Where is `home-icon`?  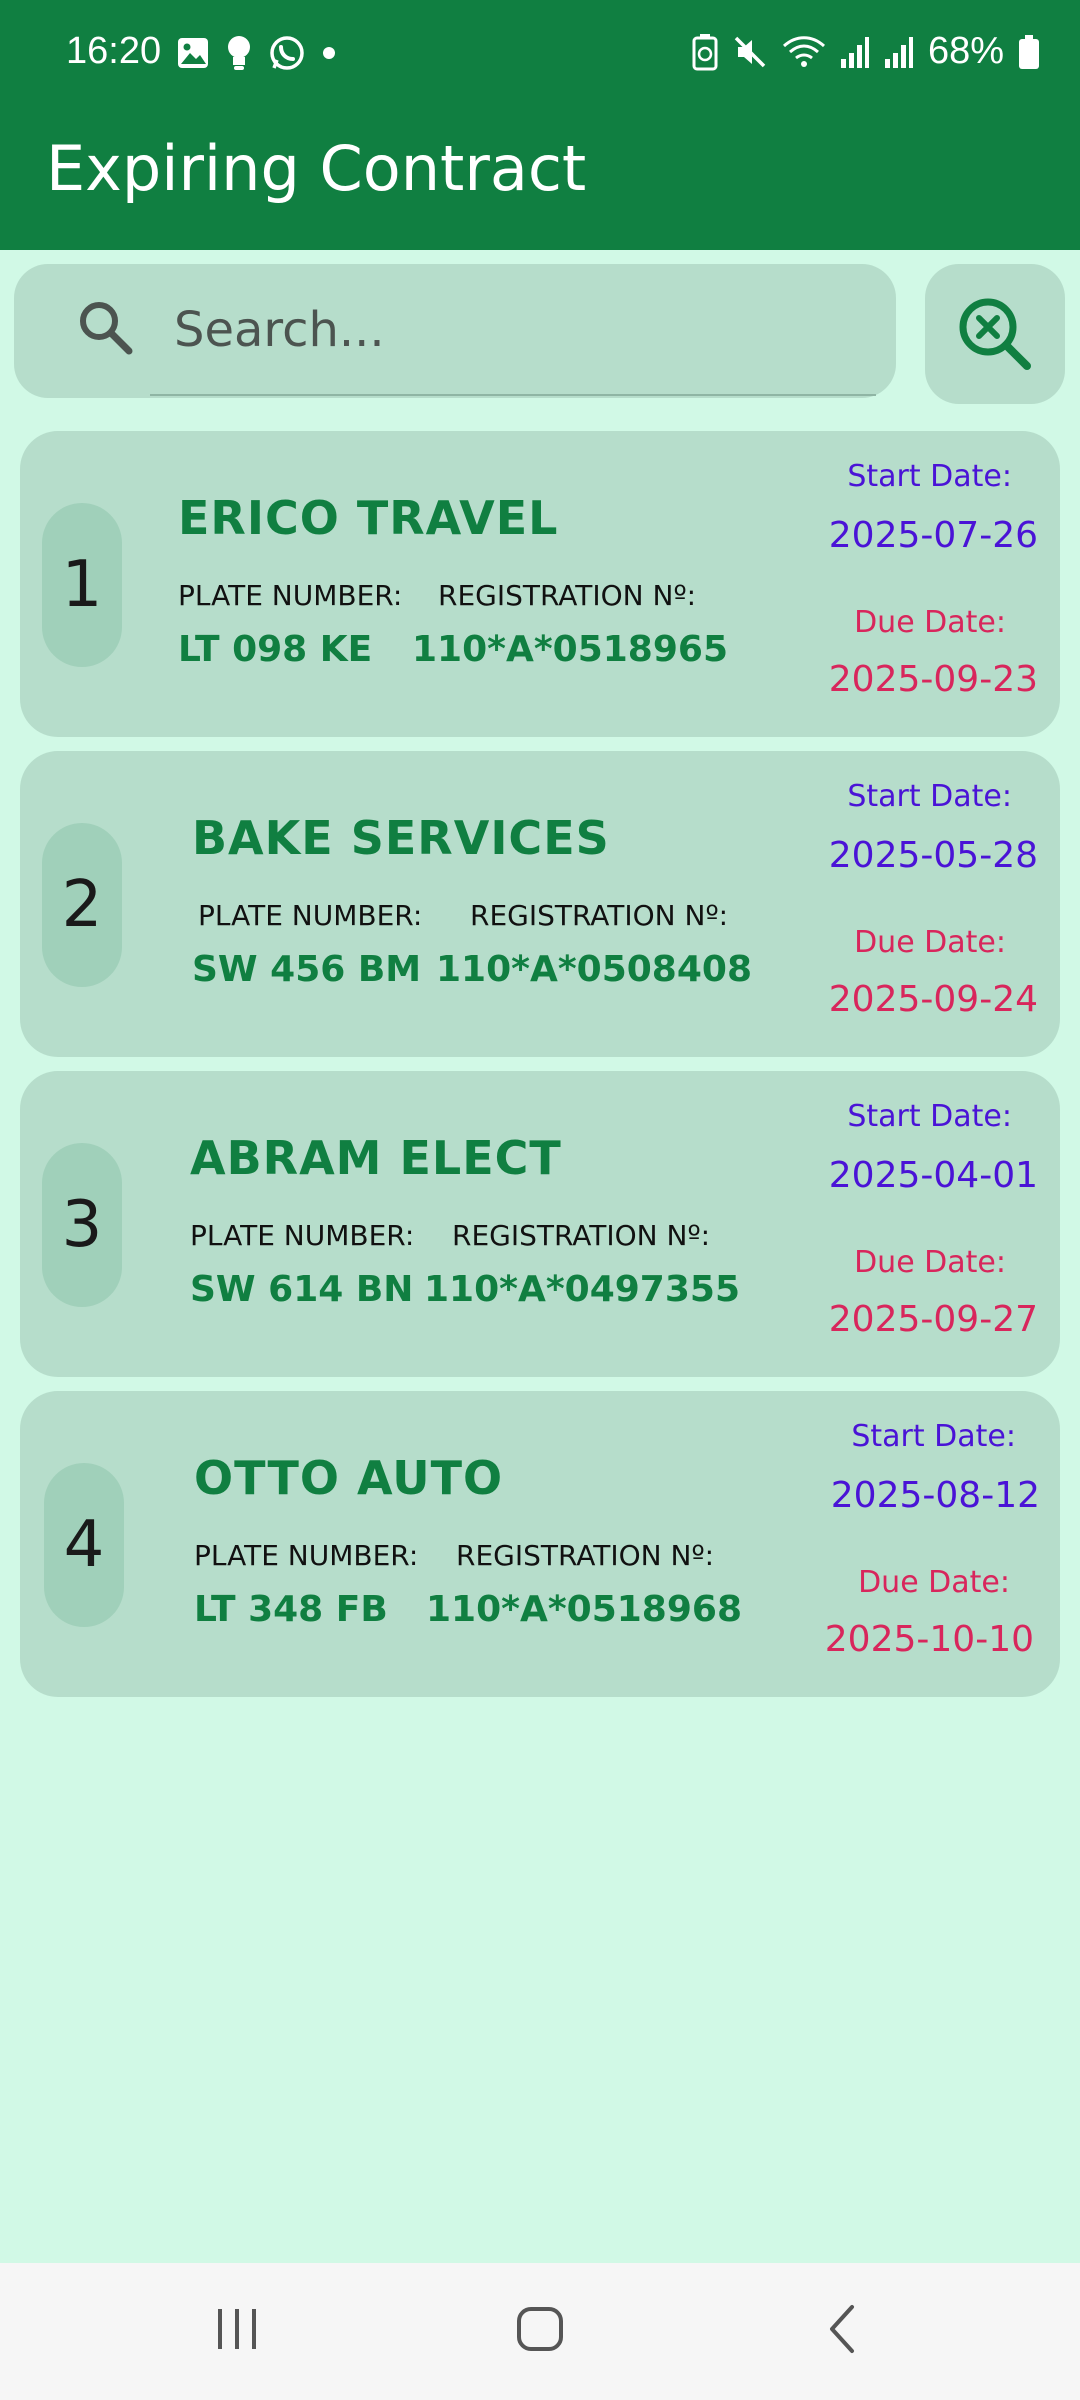 home-icon is located at coordinates (540, 2331).